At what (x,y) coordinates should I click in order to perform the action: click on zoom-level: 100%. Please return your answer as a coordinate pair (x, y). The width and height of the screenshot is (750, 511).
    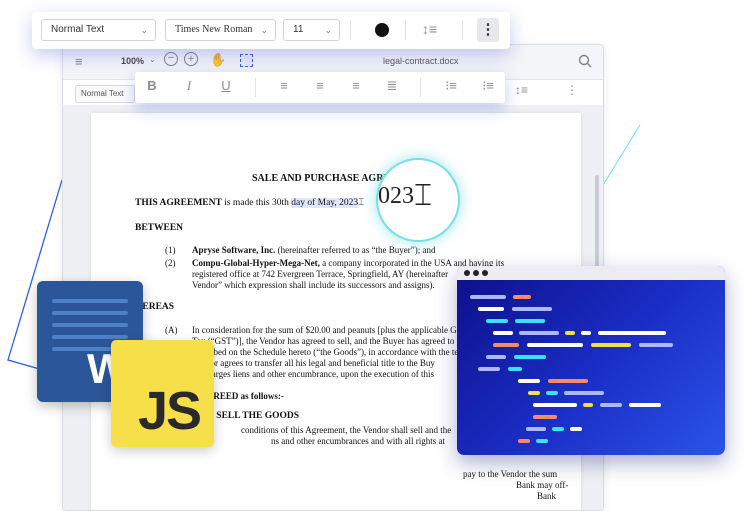
    Looking at the image, I should click on (132, 61).